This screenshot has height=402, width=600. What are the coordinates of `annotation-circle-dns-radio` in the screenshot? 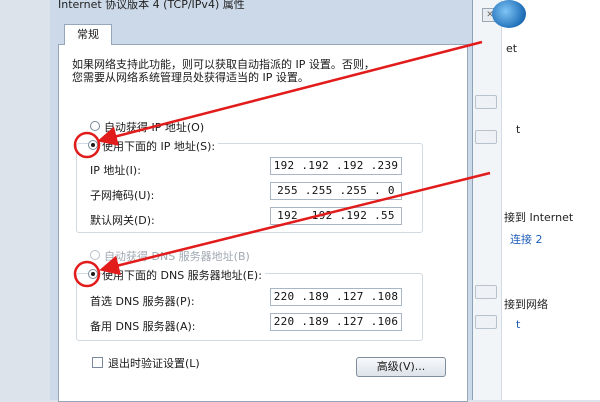 It's located at (87, 274).